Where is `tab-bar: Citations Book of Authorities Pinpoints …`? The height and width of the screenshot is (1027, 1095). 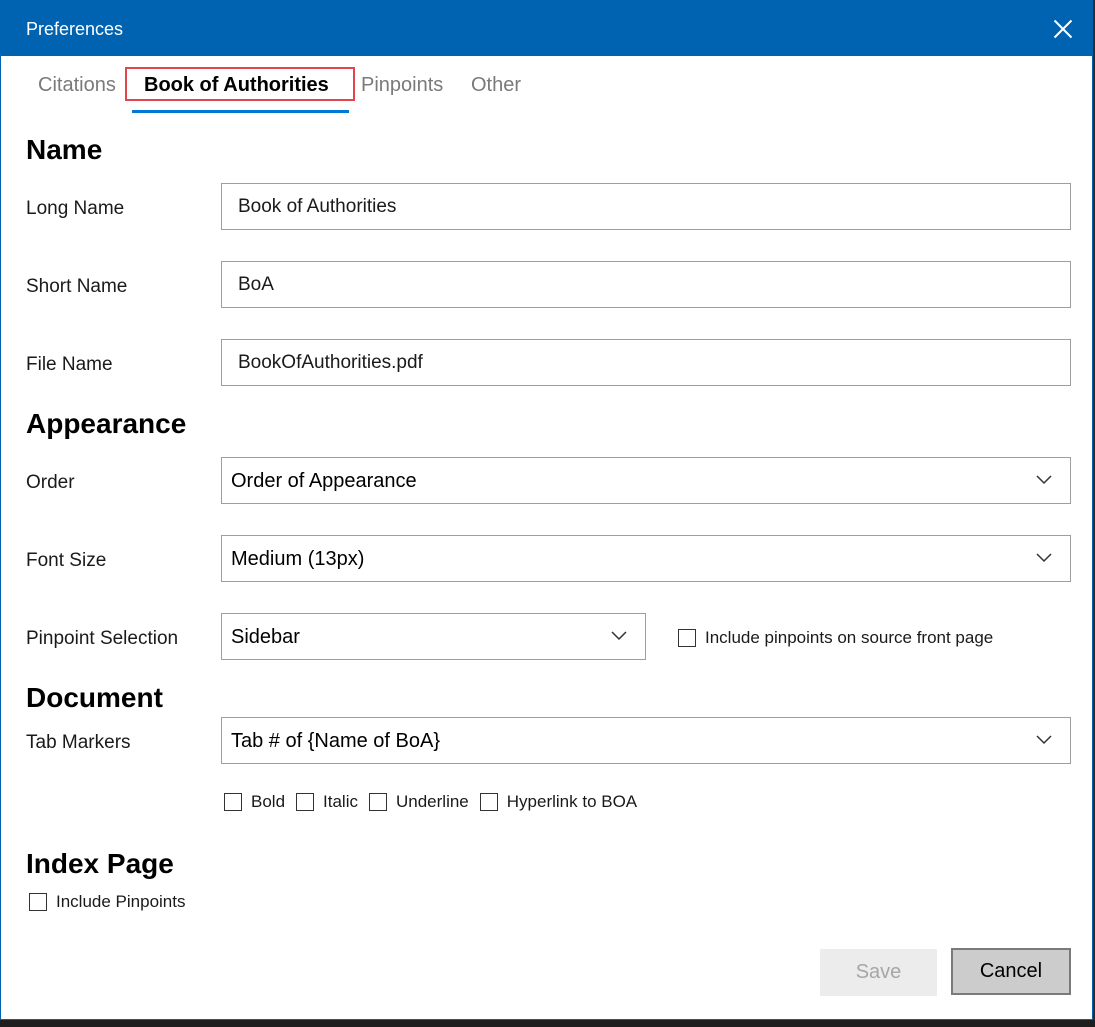
tab-bar: Citations Book of Authorities Pinpoints … is located at coordinates (546, 86).